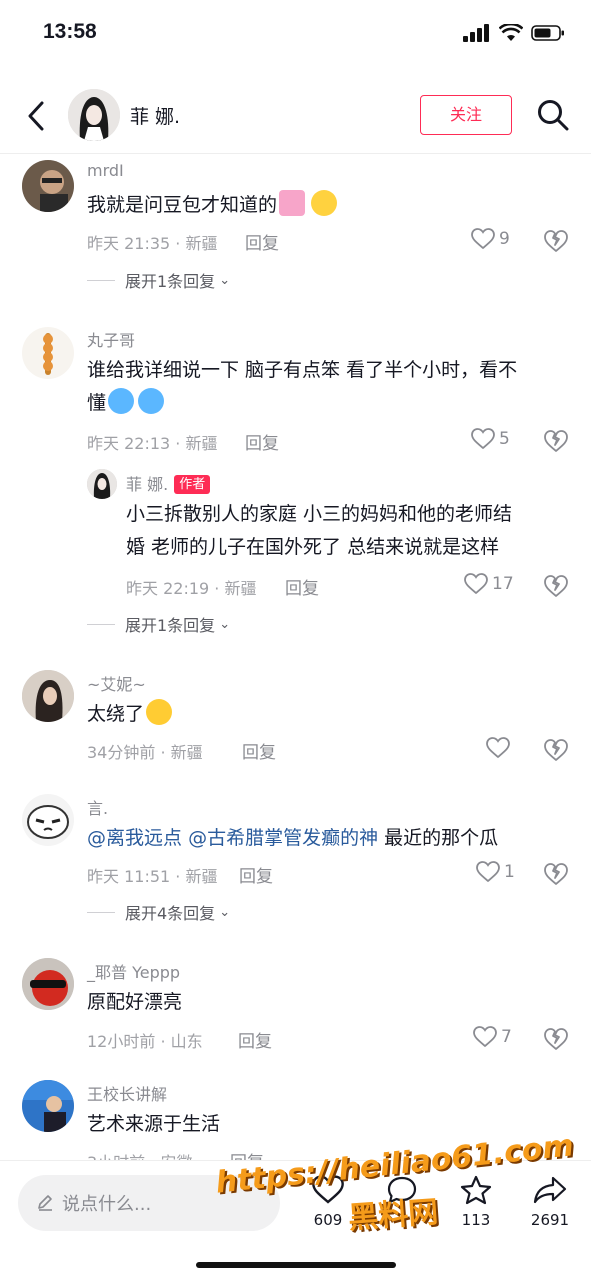 This screenshot has width=591, height=1280. What do you see at coordinates (509, 872) in the screenshot?
I see `like-count: 1` at bounding box center [509, 872].